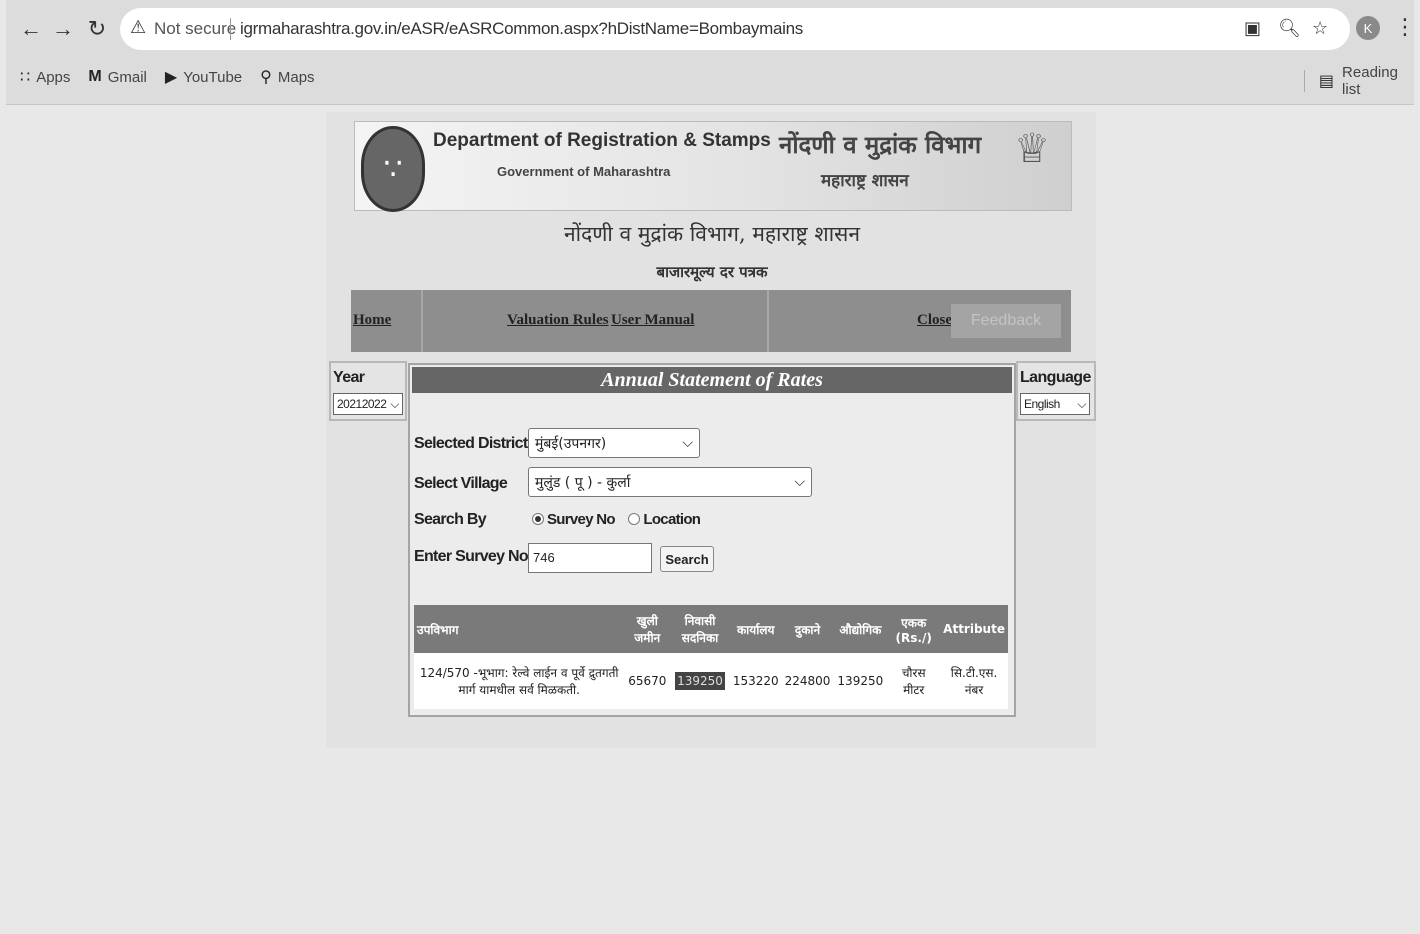 The image size is (1420, 934). Describe the element at coordinates (349, 377) in the screenshot. I see `year-label: Year` at that location.